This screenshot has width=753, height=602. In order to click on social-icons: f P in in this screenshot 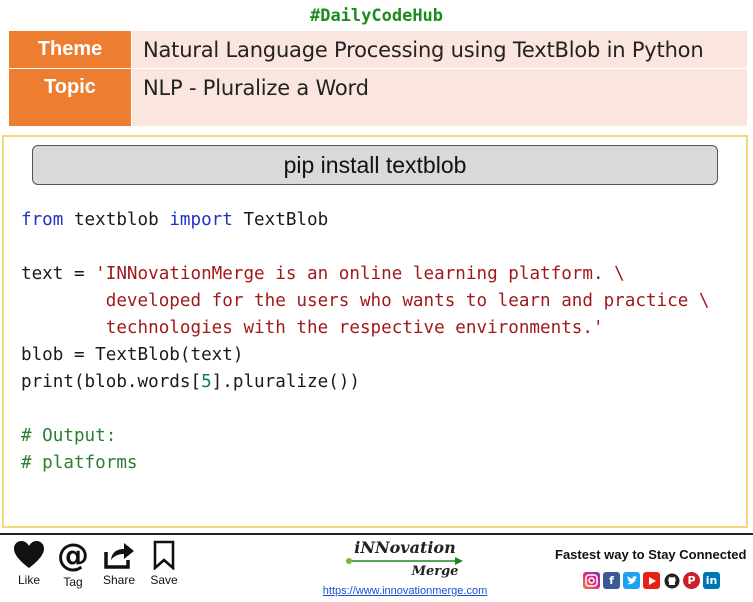, I will do `click(651, 580)`.